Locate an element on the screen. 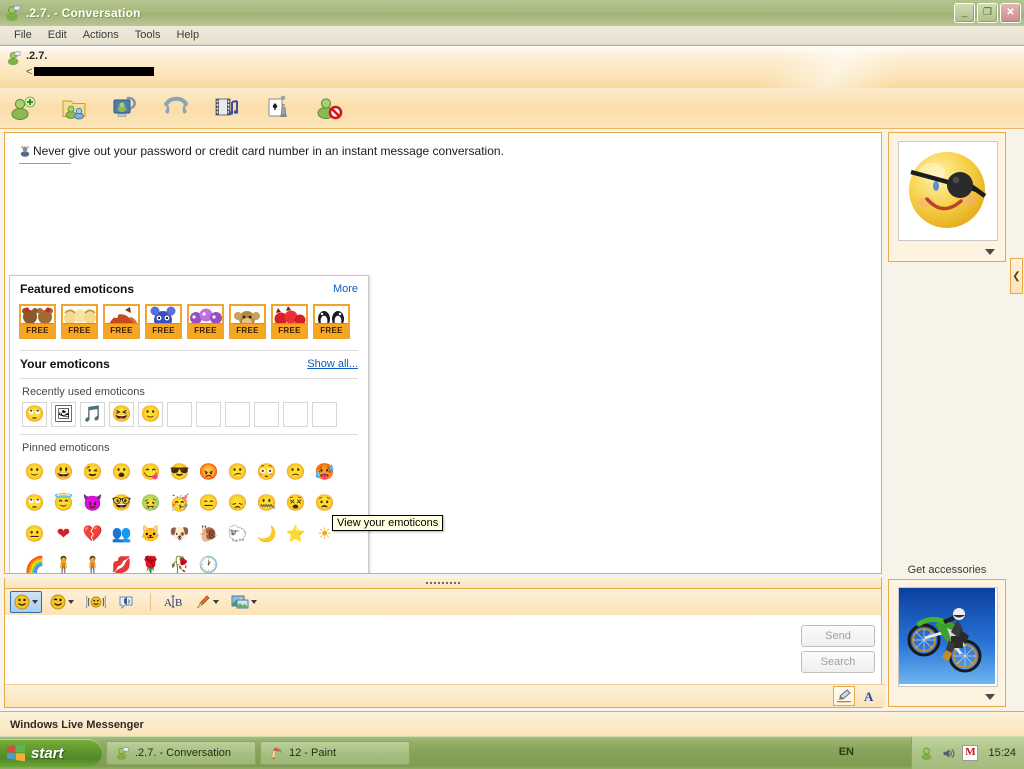 This screenshot has height=769, width=1024. messenger-tray-icon is located at coordinates (926, 753).